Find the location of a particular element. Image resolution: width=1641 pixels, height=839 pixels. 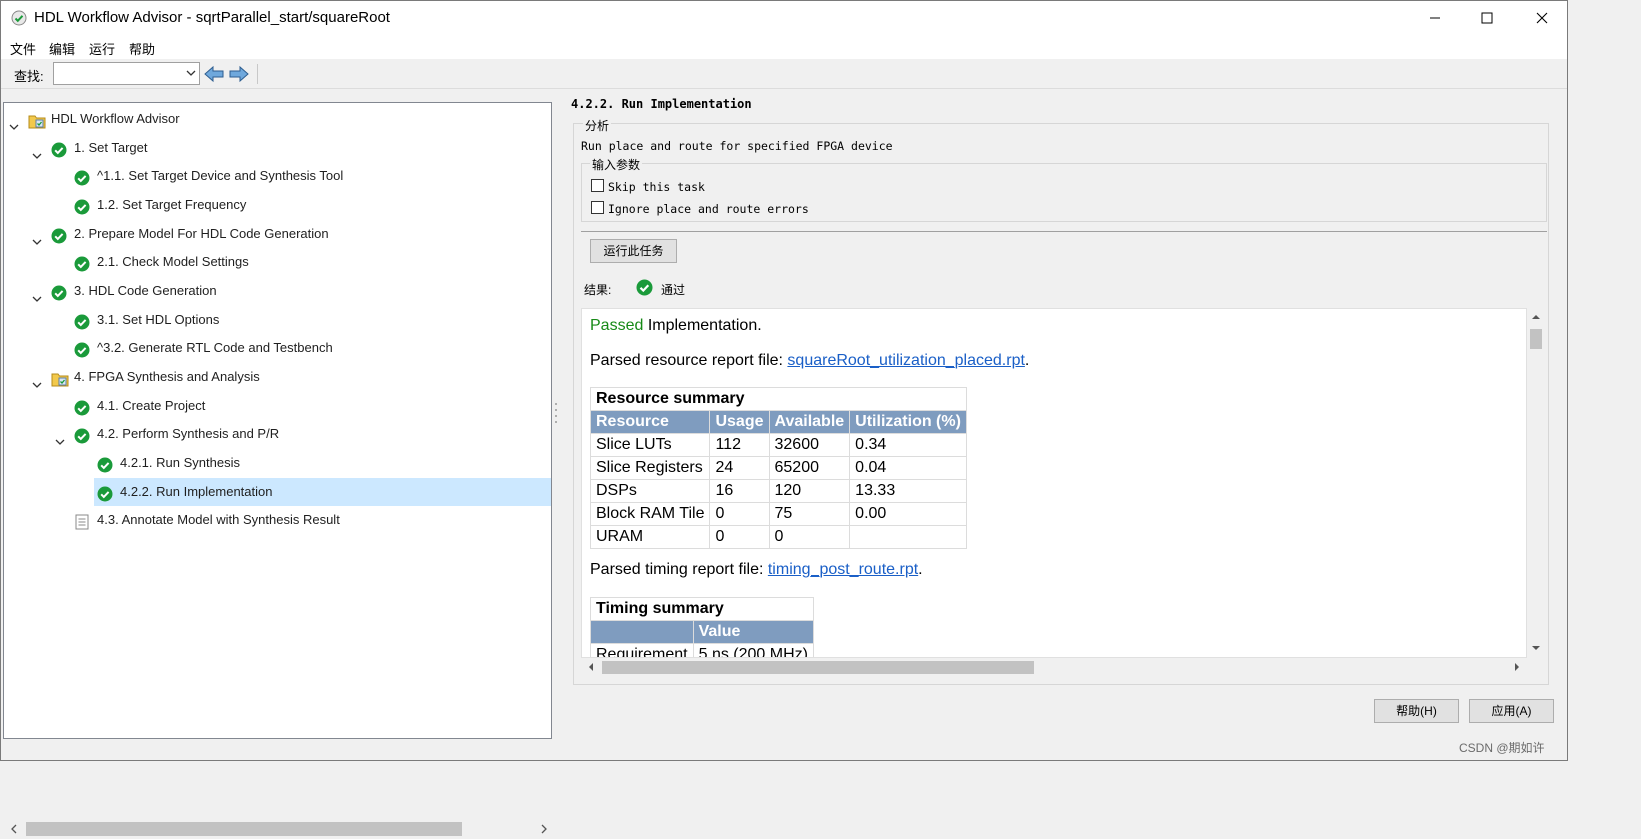

table-row: Slice LUTs 112 32600 0.34 is located at coordinates (778, 445).